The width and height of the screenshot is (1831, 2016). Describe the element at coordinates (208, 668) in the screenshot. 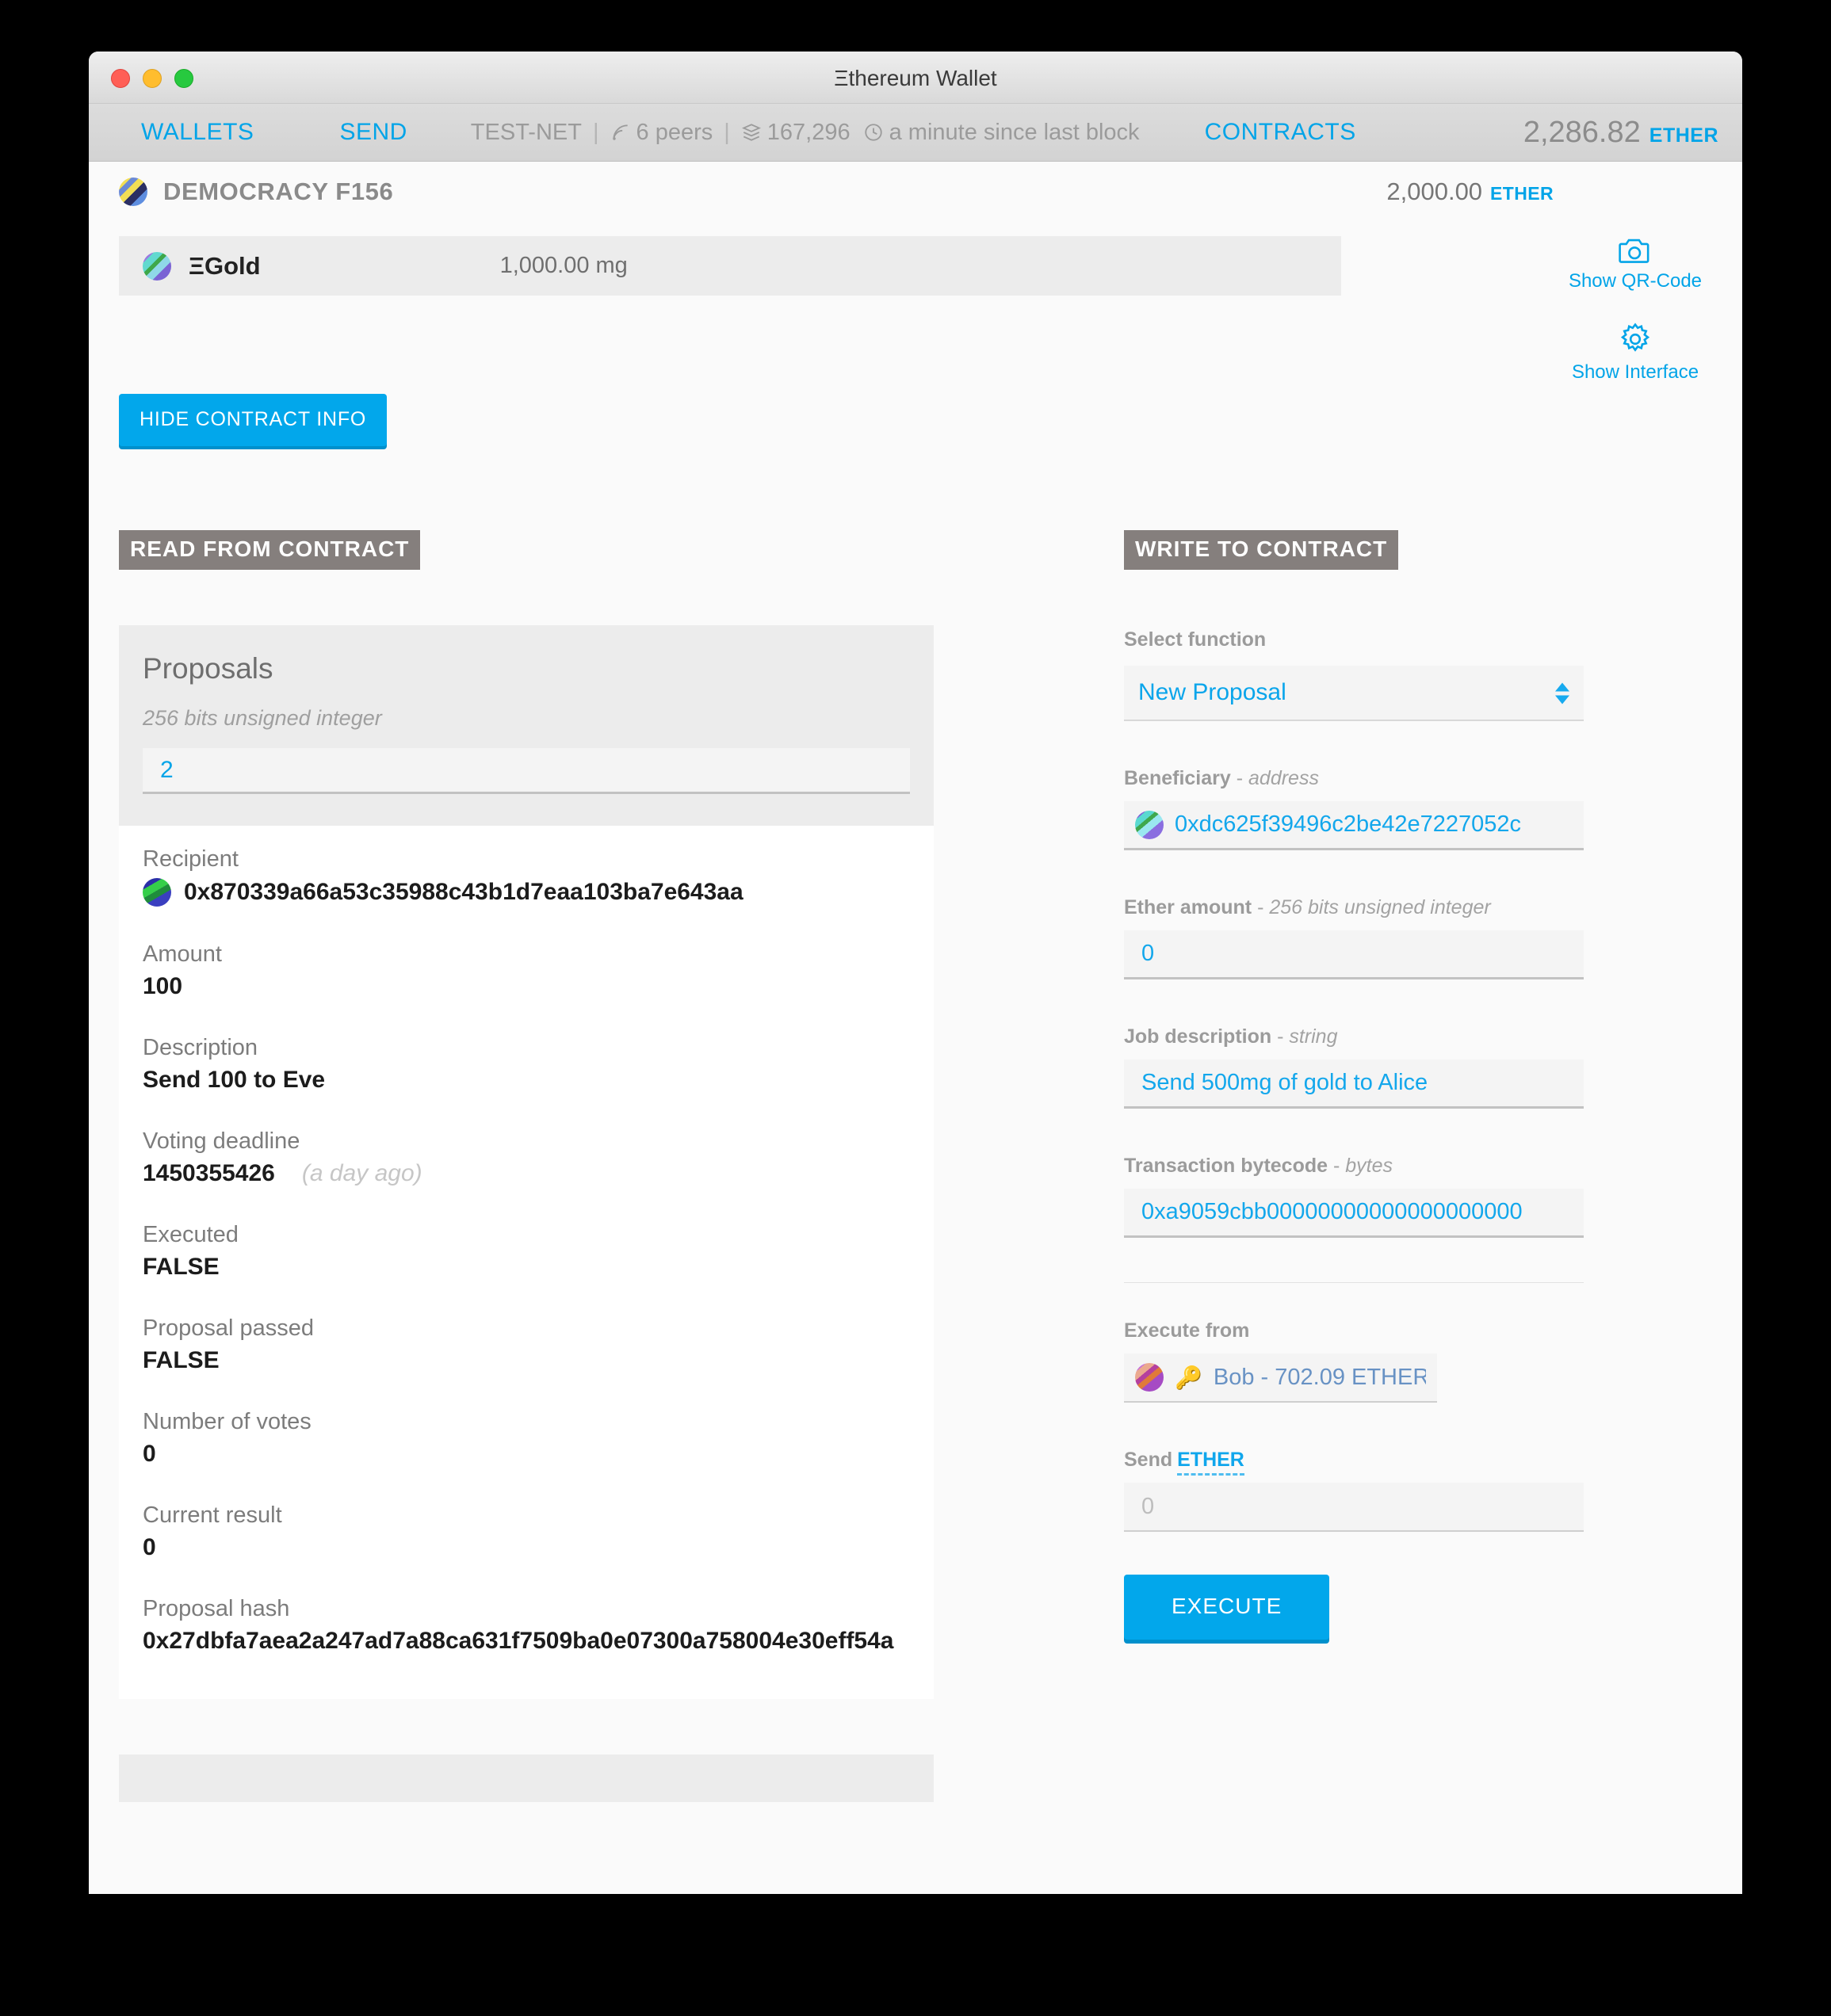

I see `read-function-title: Proposals` at that location.